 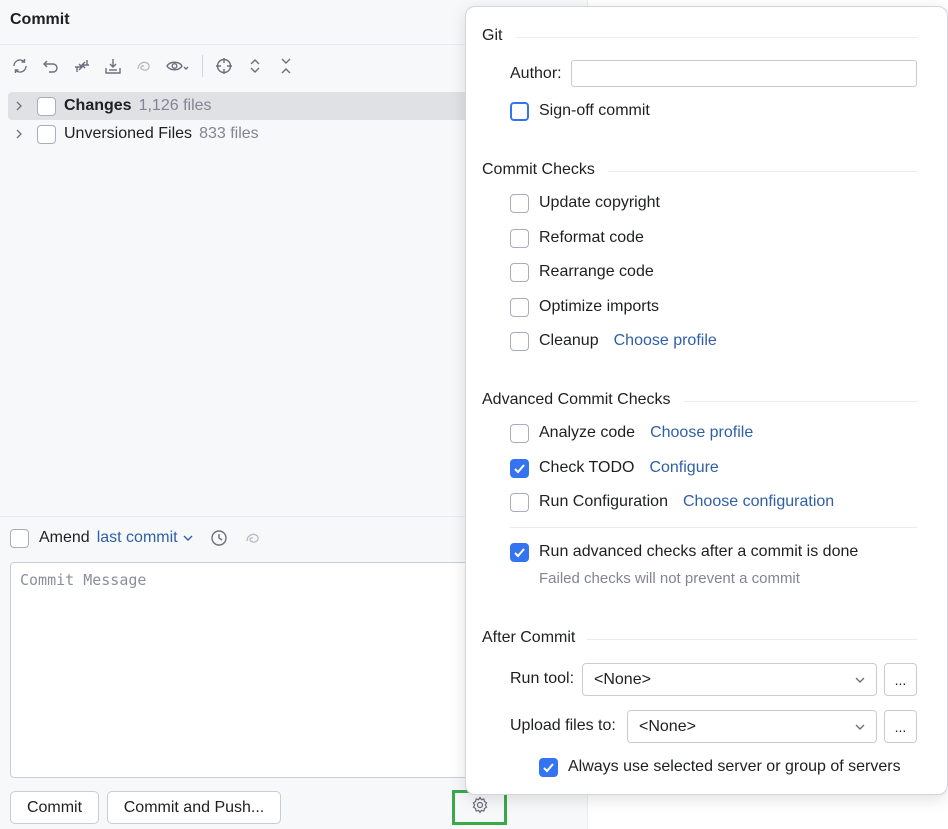 What do you see at coordinates (64, 537) in the screenshot?
I see `amend-label: Amend` at bounding box center [64, 537].